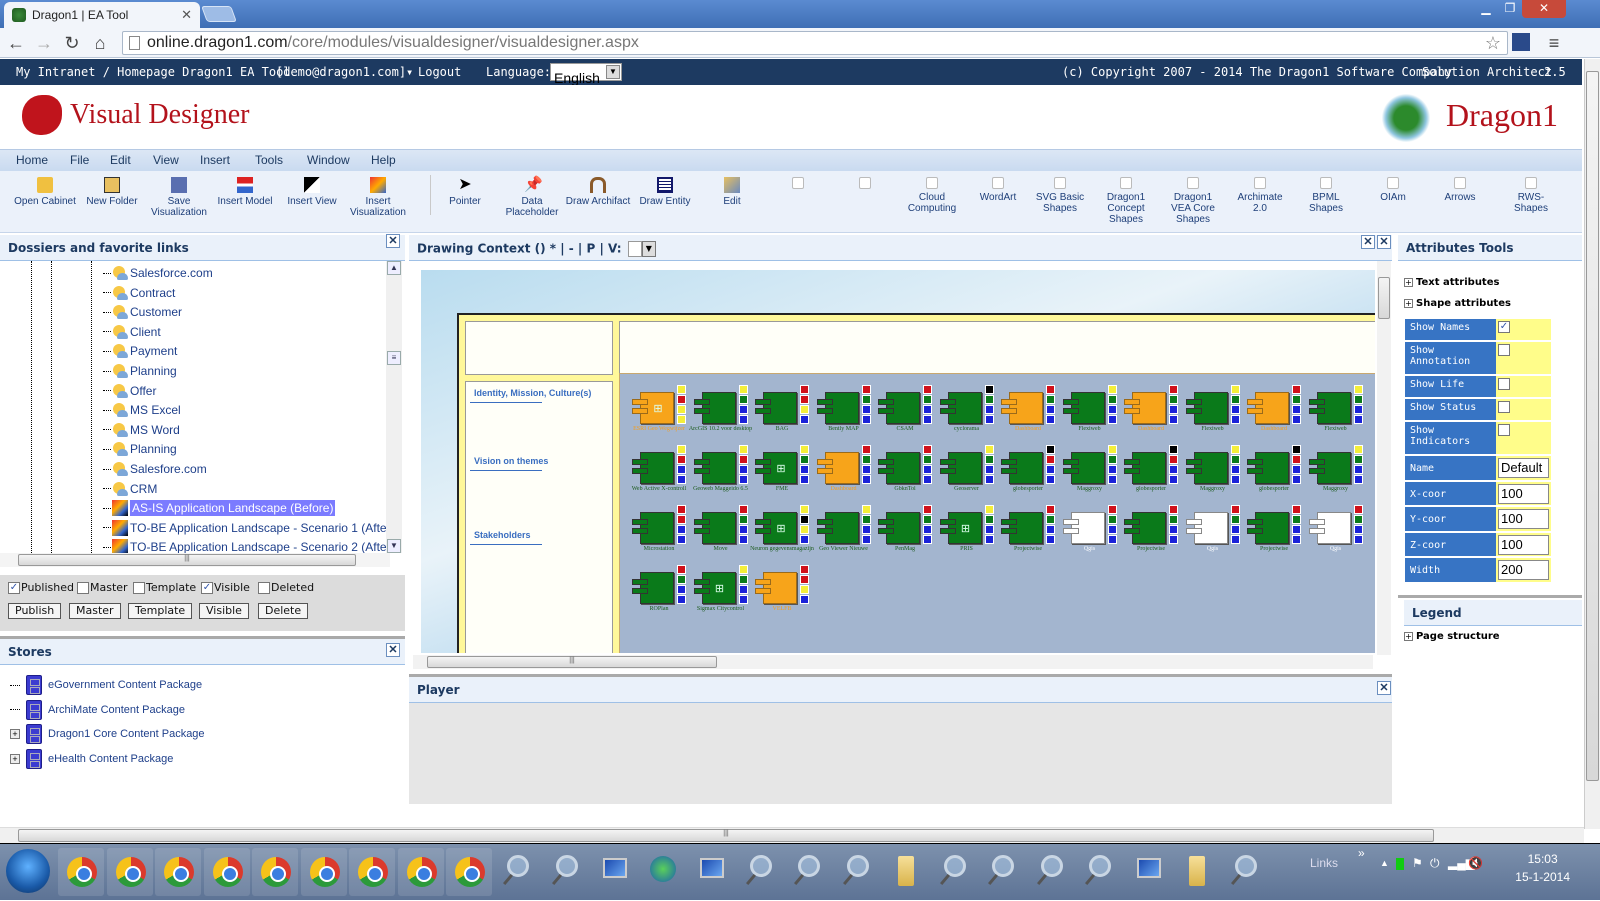 The height and width of the screenshot is (901, 1600). Describe the element at coordinates (95, 611) in the screenshot. I see `master-button: Master` at that location.